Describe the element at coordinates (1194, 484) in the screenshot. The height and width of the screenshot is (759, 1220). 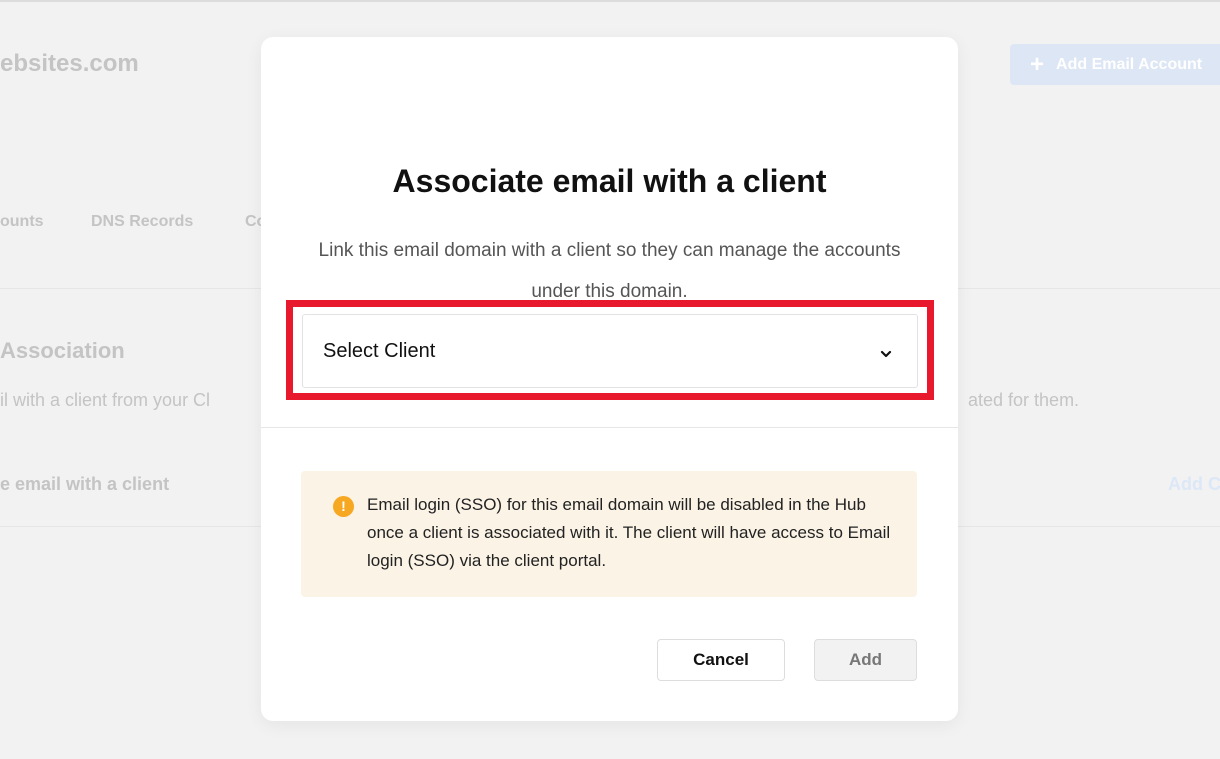
I see `add-client-link: Add C` at that location.